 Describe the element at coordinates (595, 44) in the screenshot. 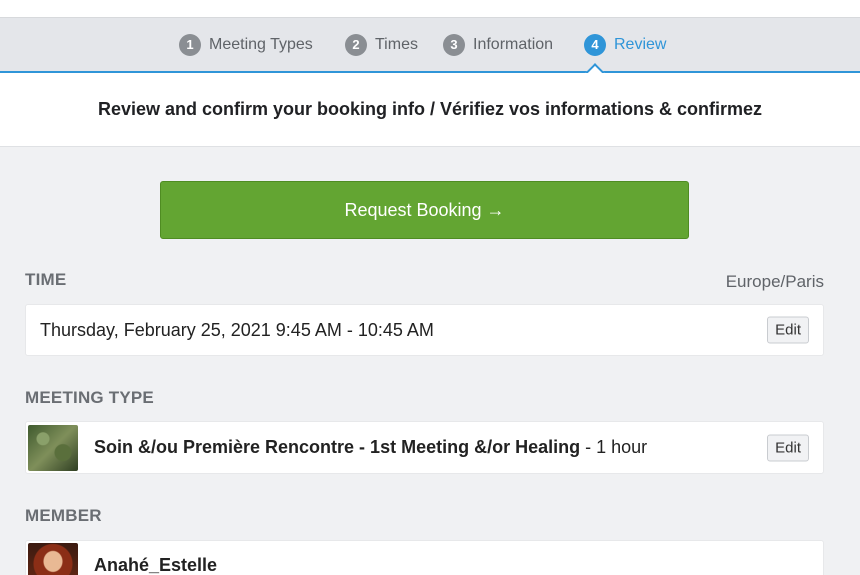

I see `step-number-badge: 4` at that location.